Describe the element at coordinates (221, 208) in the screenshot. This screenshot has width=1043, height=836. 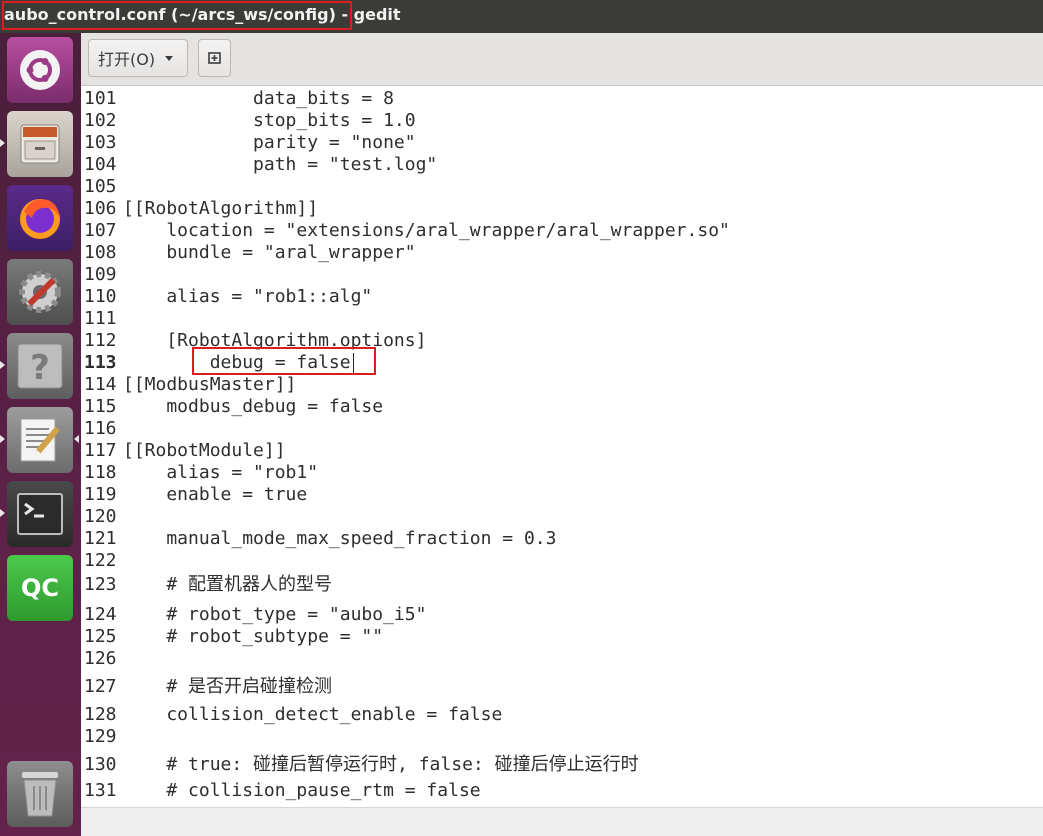
I see `line-text: [[RobotAlgorithm]]` at that location.